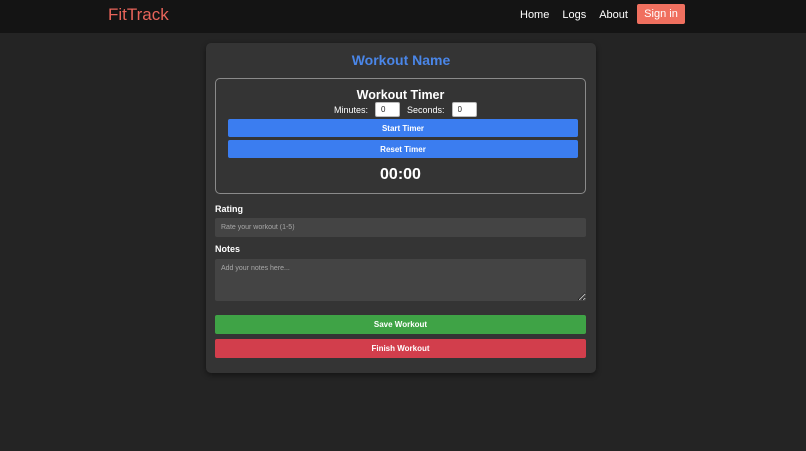 The height and width of the screenshot is (451, 806). What do you see at coordinates (534, 15) in the screenshot?
I see `nav-link-home: Home` at bounding box center [534, 15].